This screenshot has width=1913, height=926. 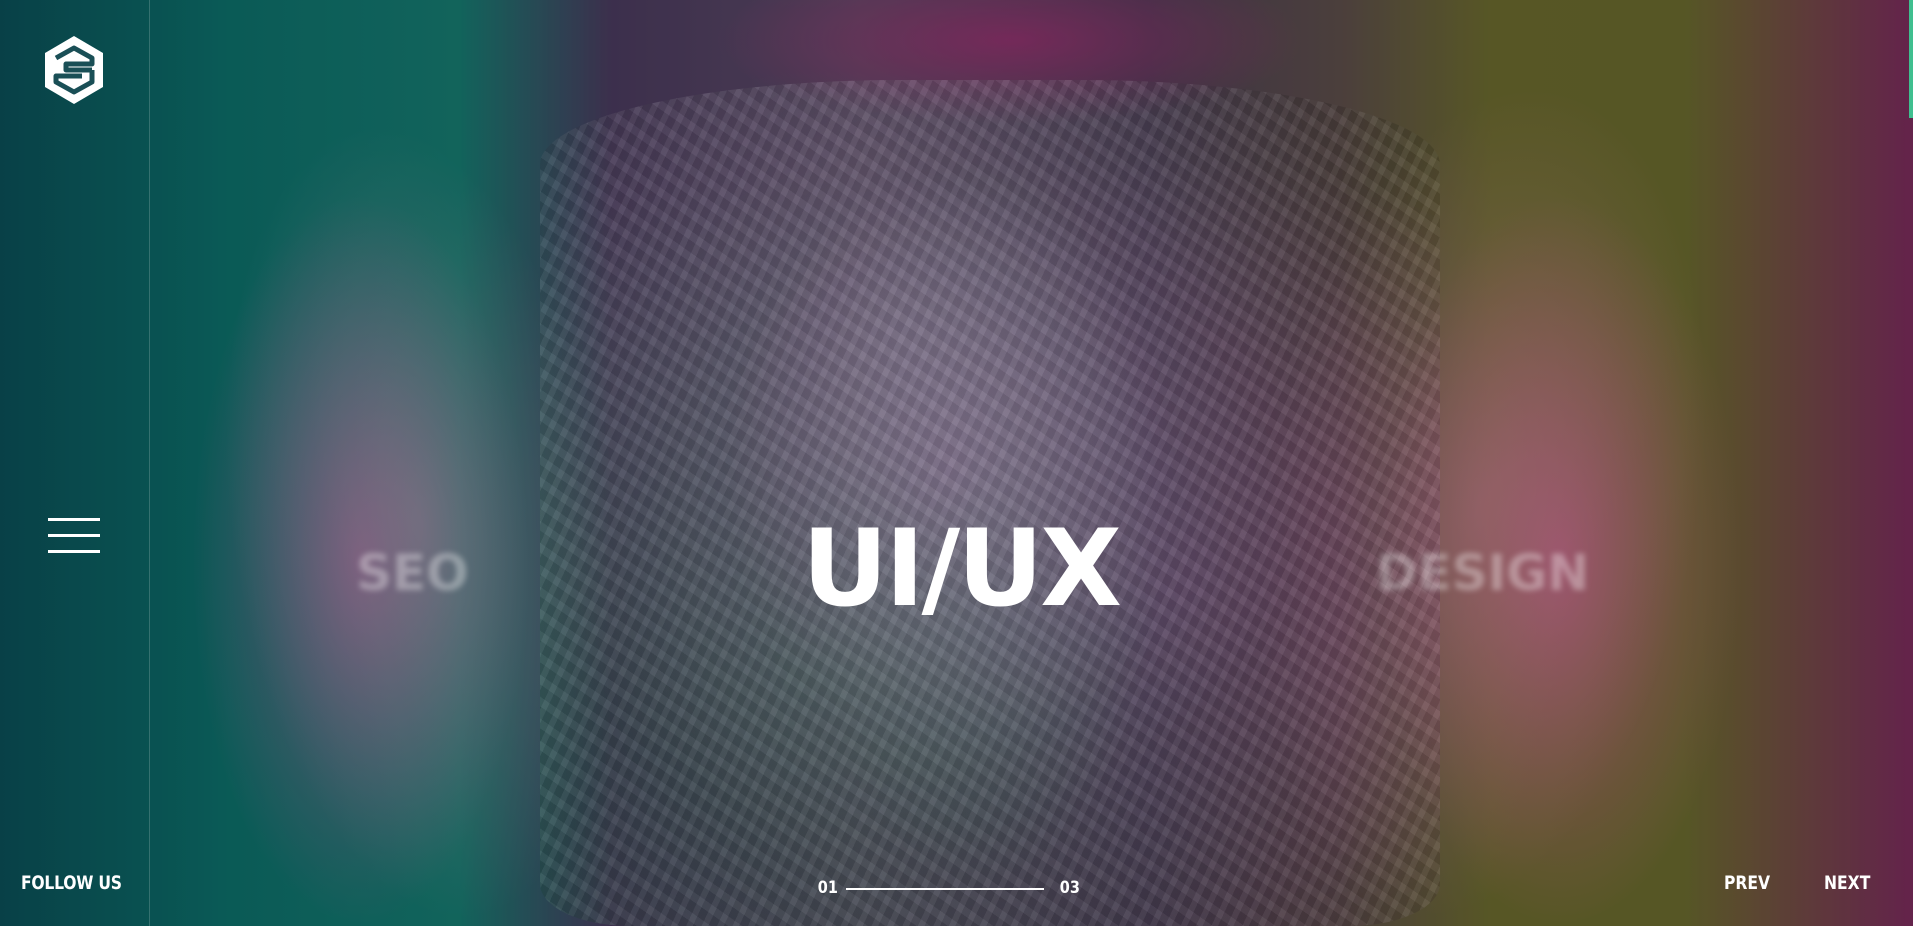 I want to click on left-sidebar: FOLLOW US, so click(x=75, y=463).